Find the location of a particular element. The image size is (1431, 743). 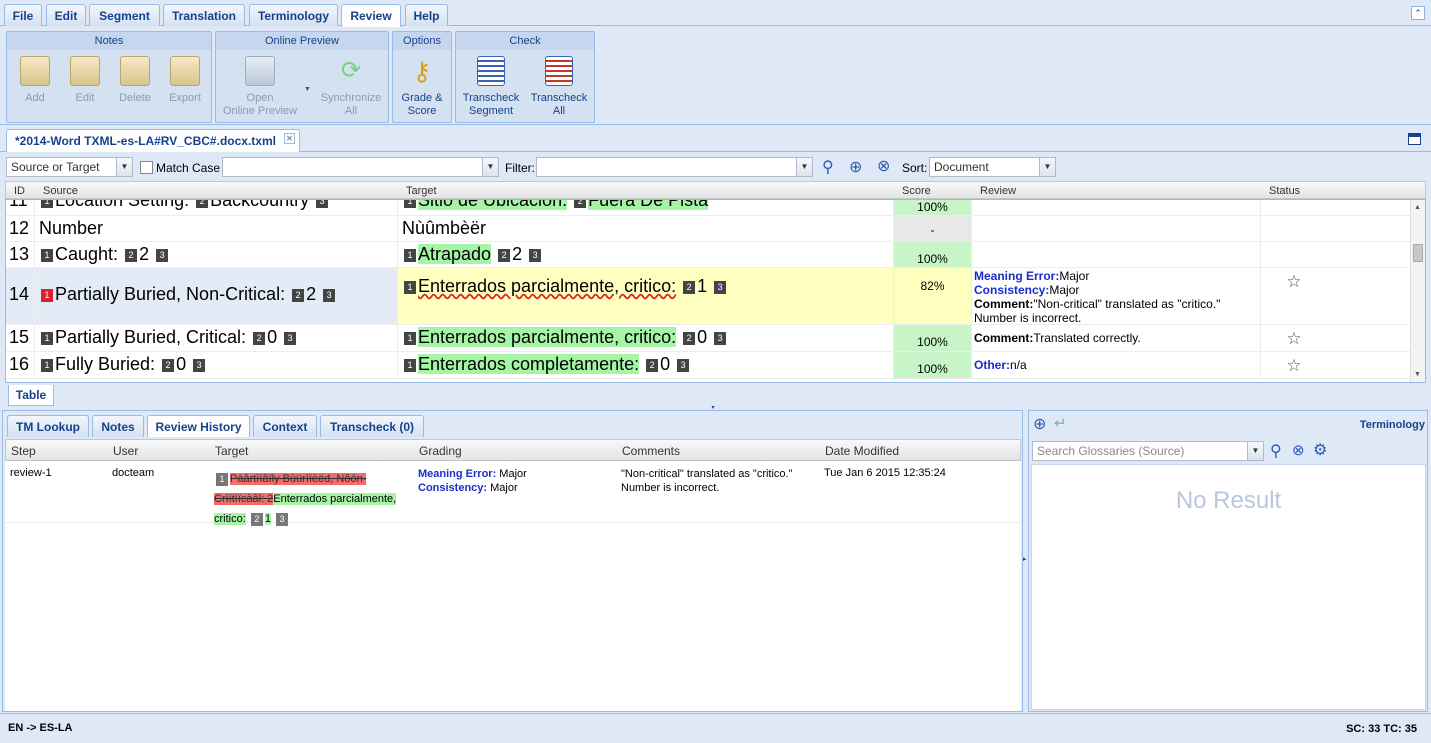

filter-label: Filter: is located at coordinates (520, 168).